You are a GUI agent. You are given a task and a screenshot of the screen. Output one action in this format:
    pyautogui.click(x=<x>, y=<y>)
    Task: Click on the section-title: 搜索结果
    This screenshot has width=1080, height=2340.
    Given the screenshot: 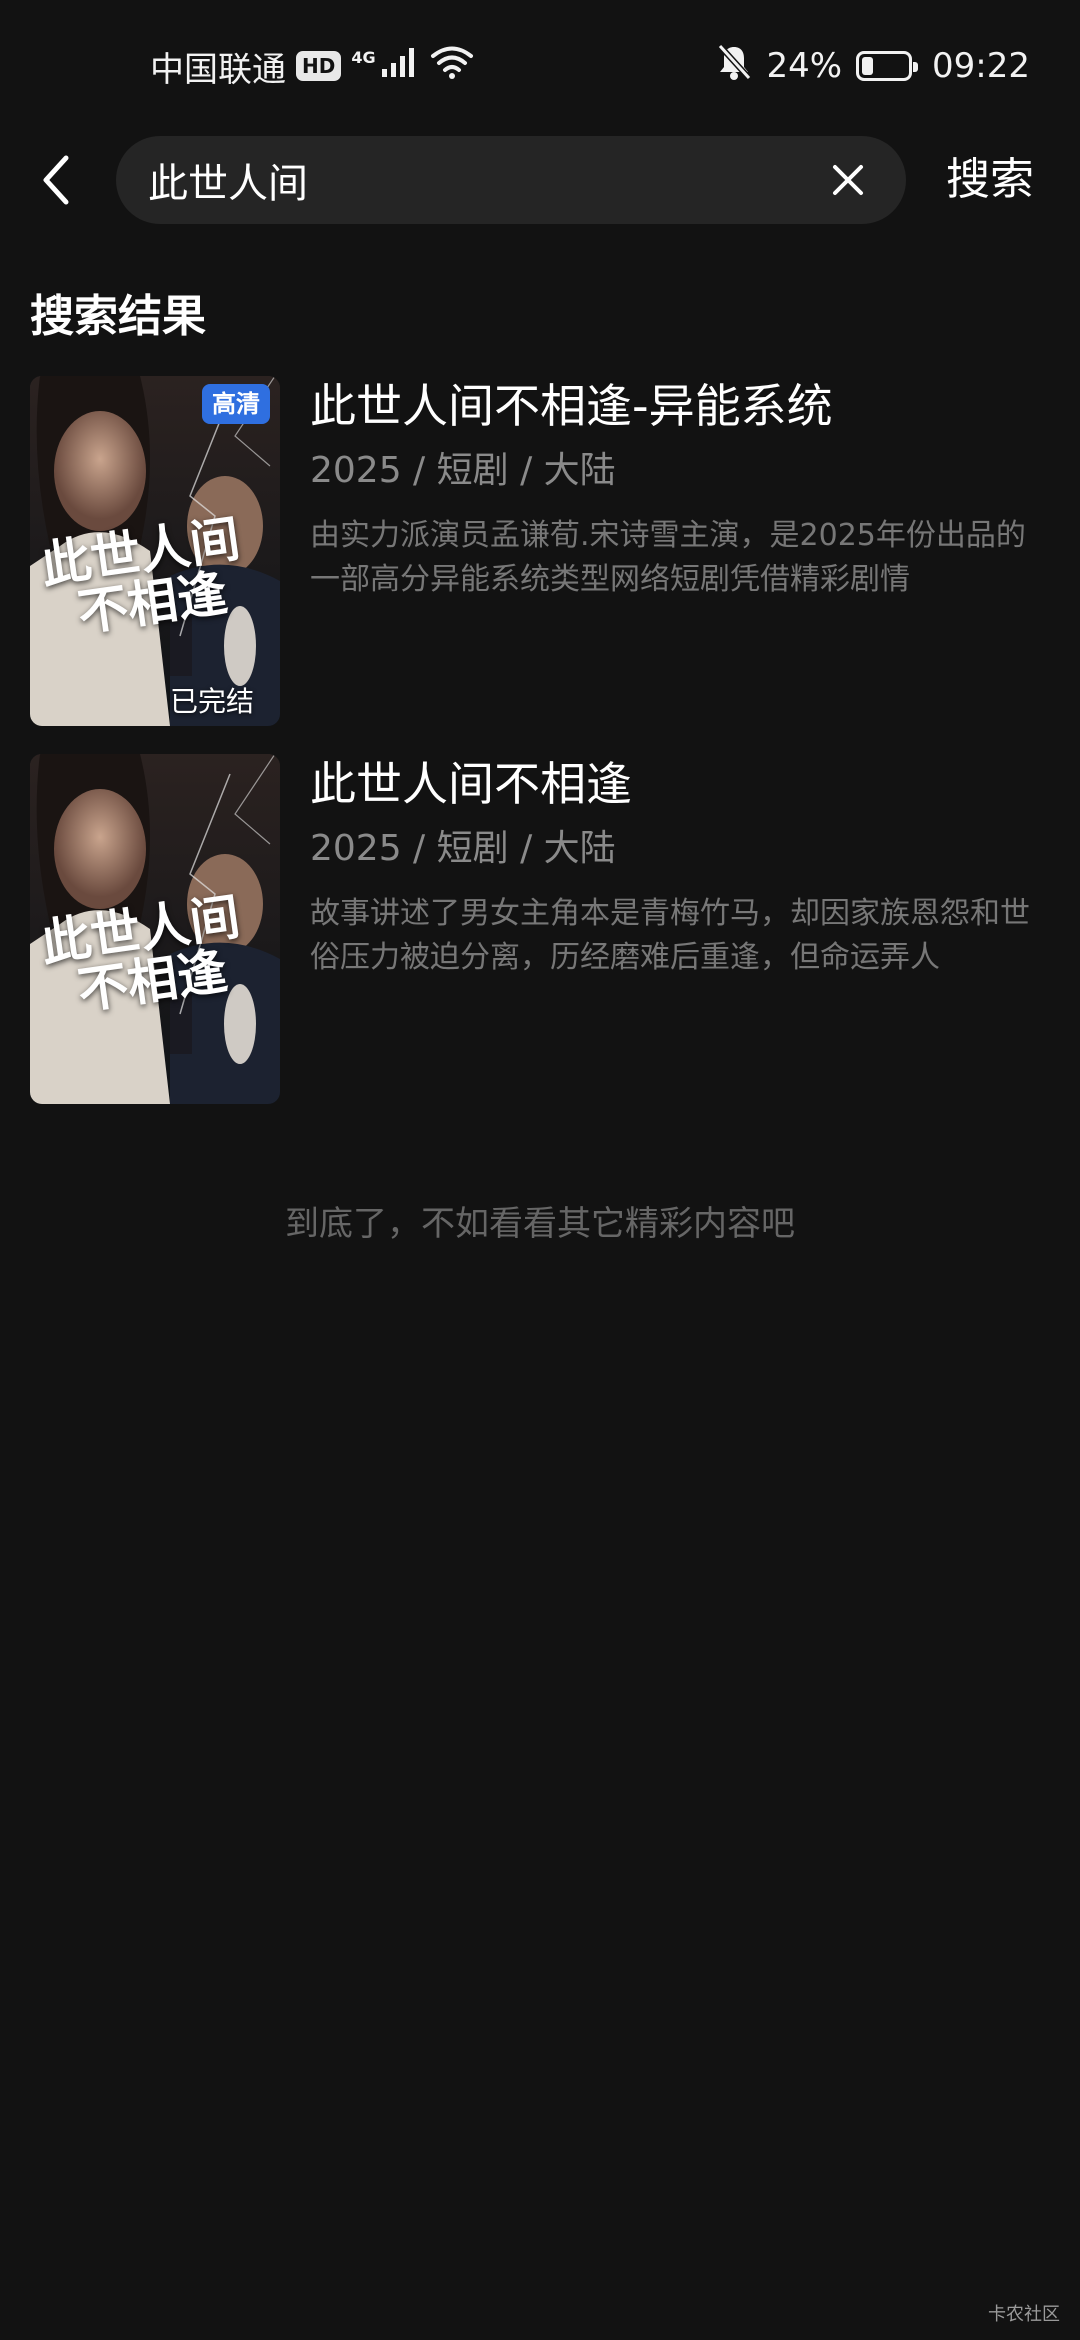 What is the action you would take?
    pyautogui.click(x=118, y=316)
    